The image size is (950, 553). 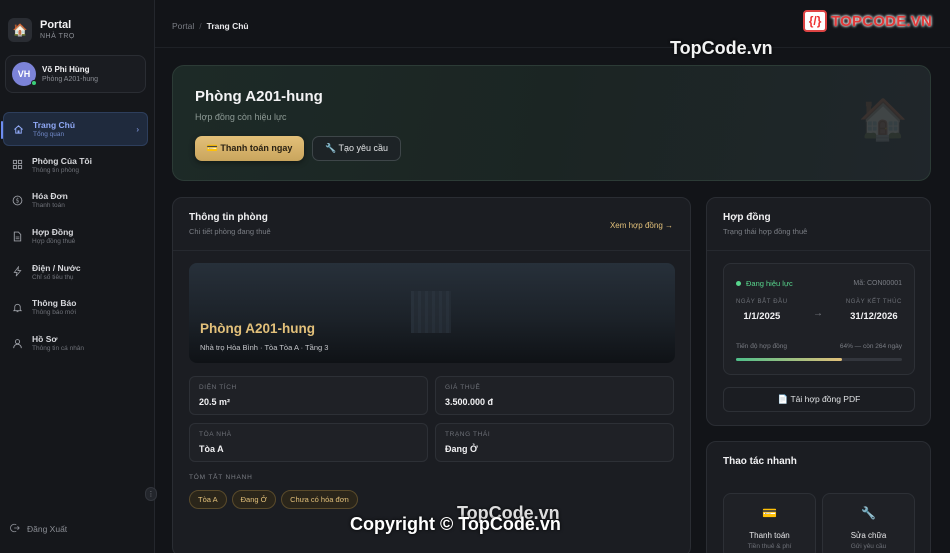 I want to click on field-label: DIỆN TÍCH, so click(x=218, y=387).